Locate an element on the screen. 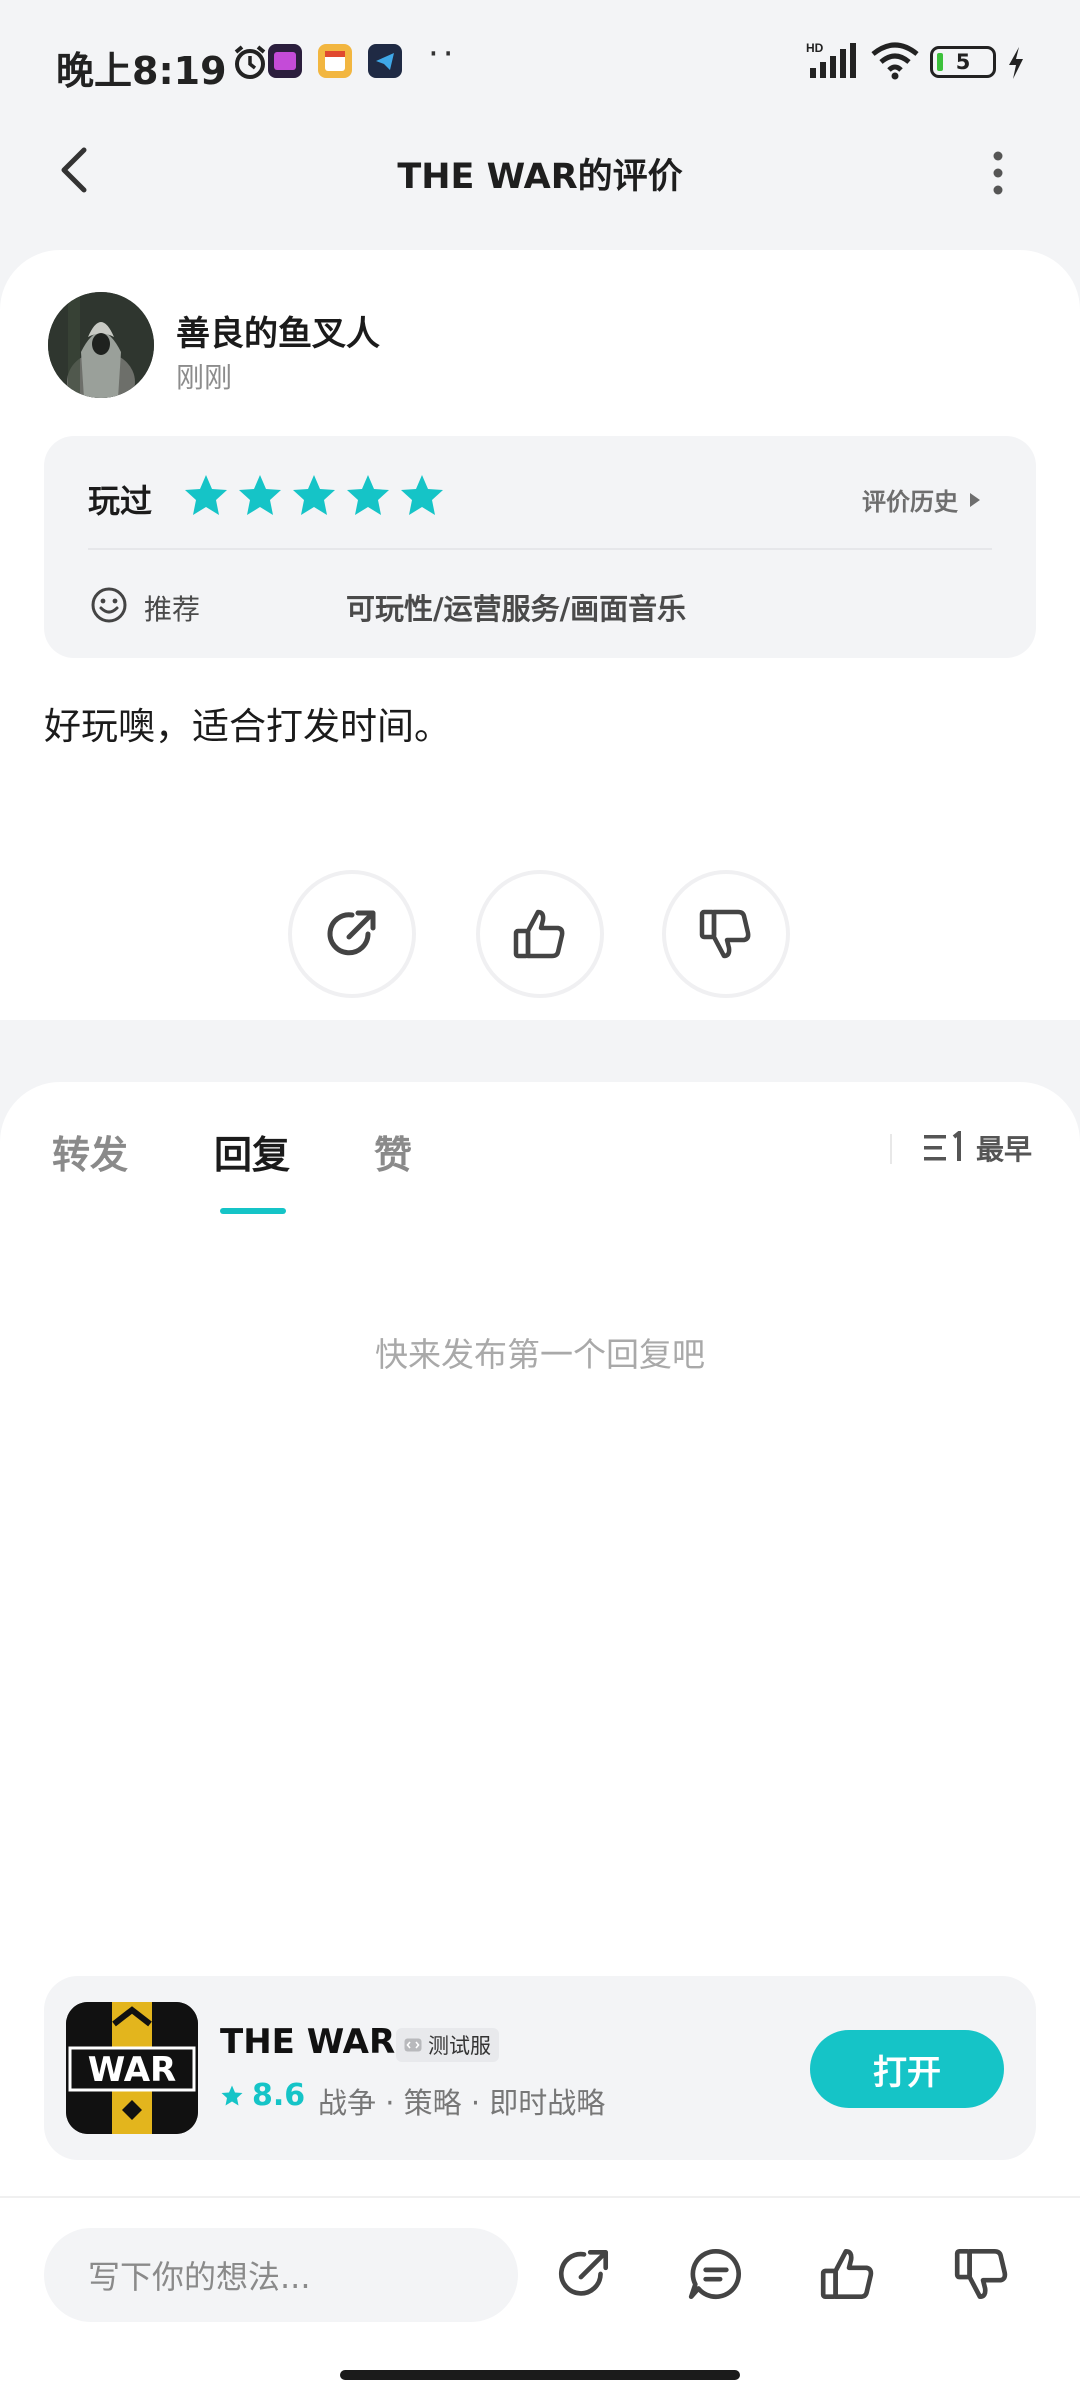  app-tags: 战争 · 策略 · 即时战略 is located at coordinates (462, 2103).